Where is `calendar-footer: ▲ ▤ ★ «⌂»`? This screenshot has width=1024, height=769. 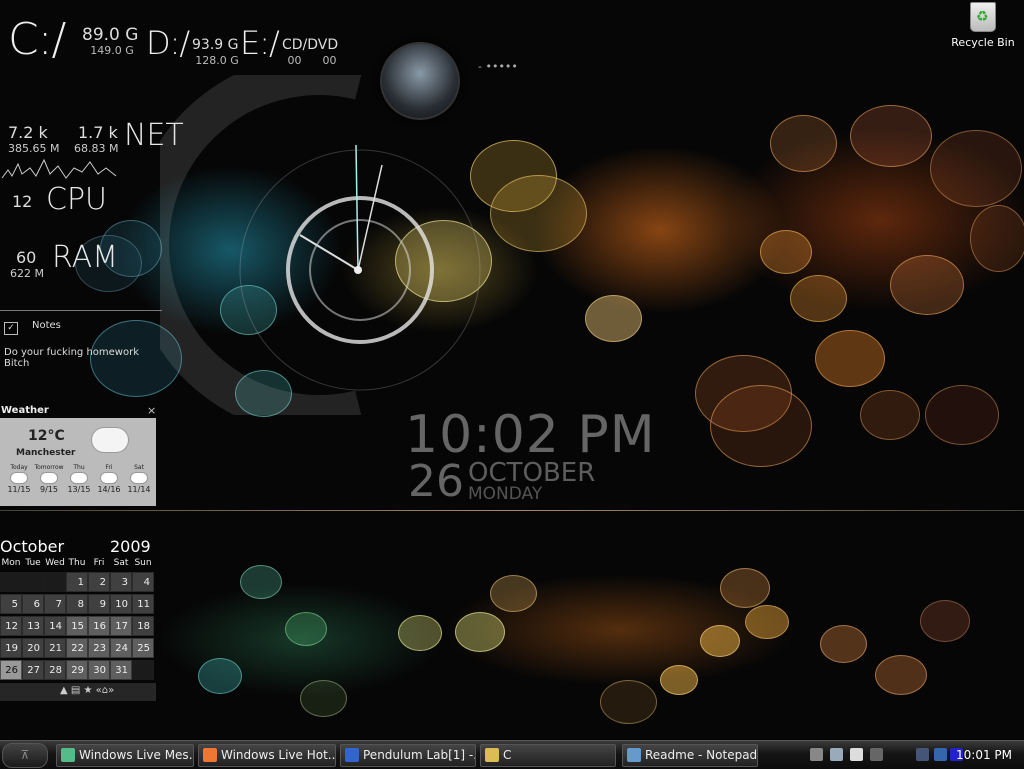 calendar-footer: ▲ ▤ ★ «⌂» is located at coordinates (78, 692).